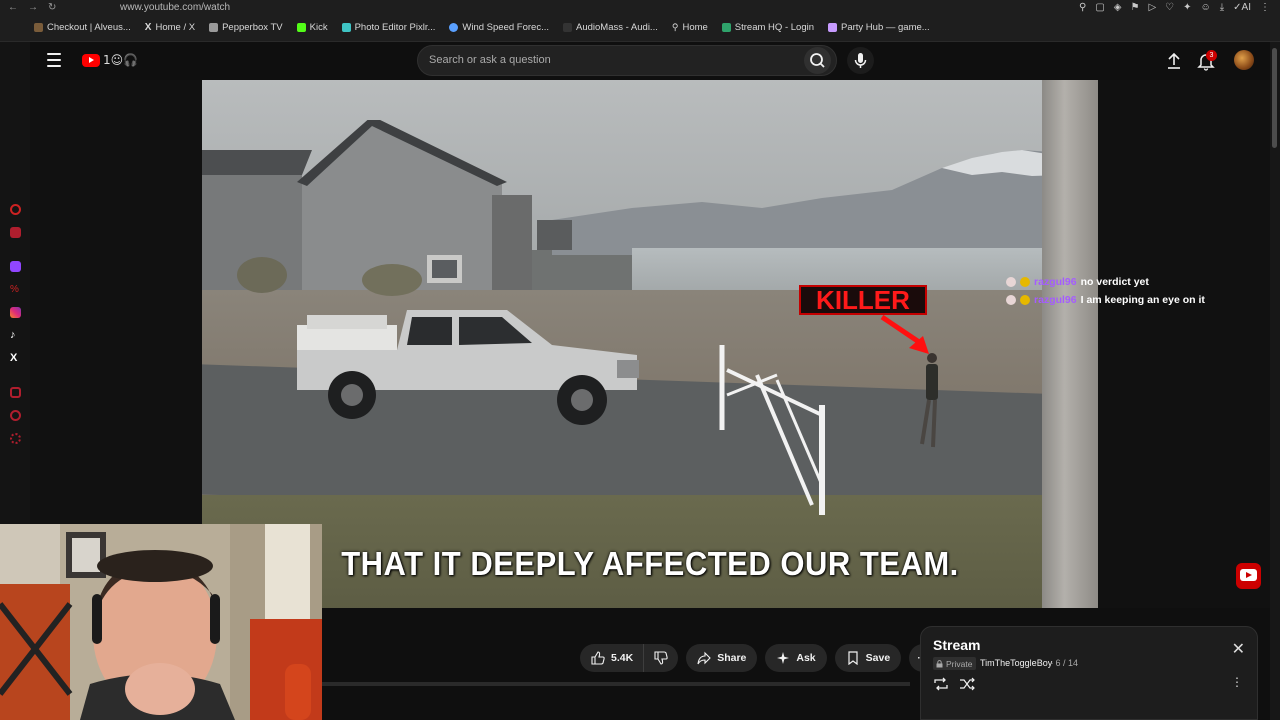 This screenshot has height=720, width=1280. I want to click on bookmark-item: Pepperbox TV, so click(246, 27).